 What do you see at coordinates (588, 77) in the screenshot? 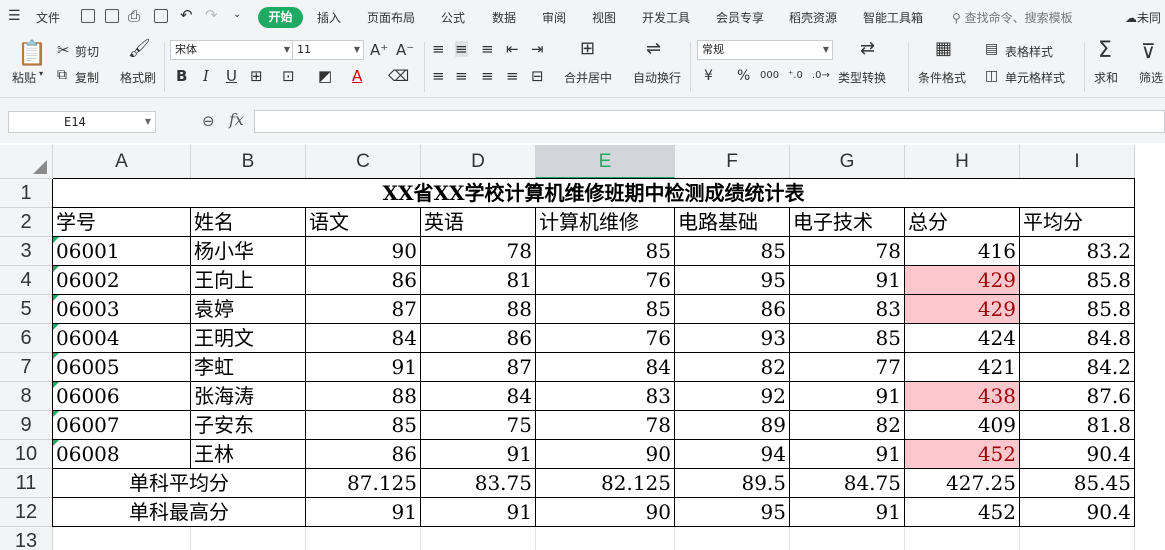
I see `merge-center-button: 合并居中` at bounding box center [588, 77].